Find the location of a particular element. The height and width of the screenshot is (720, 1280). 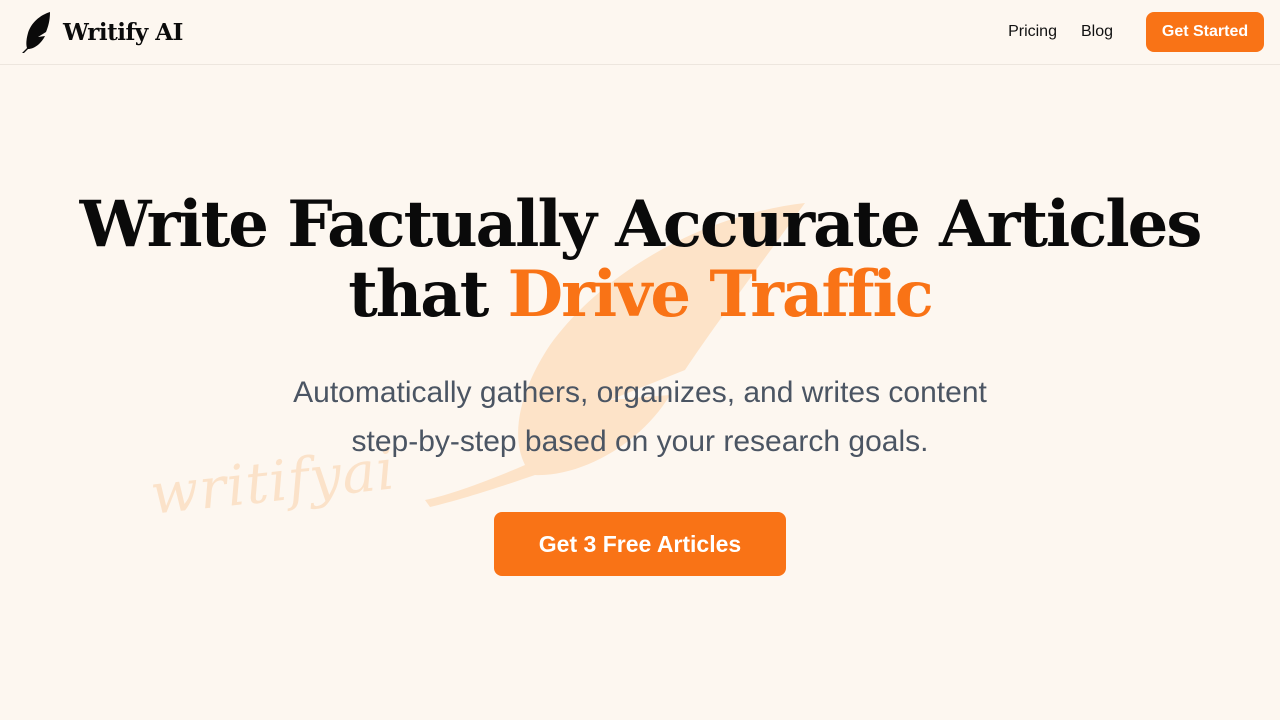

get-free-articles-button: Get 3 Free Articles is located at coordinates (640, 544).